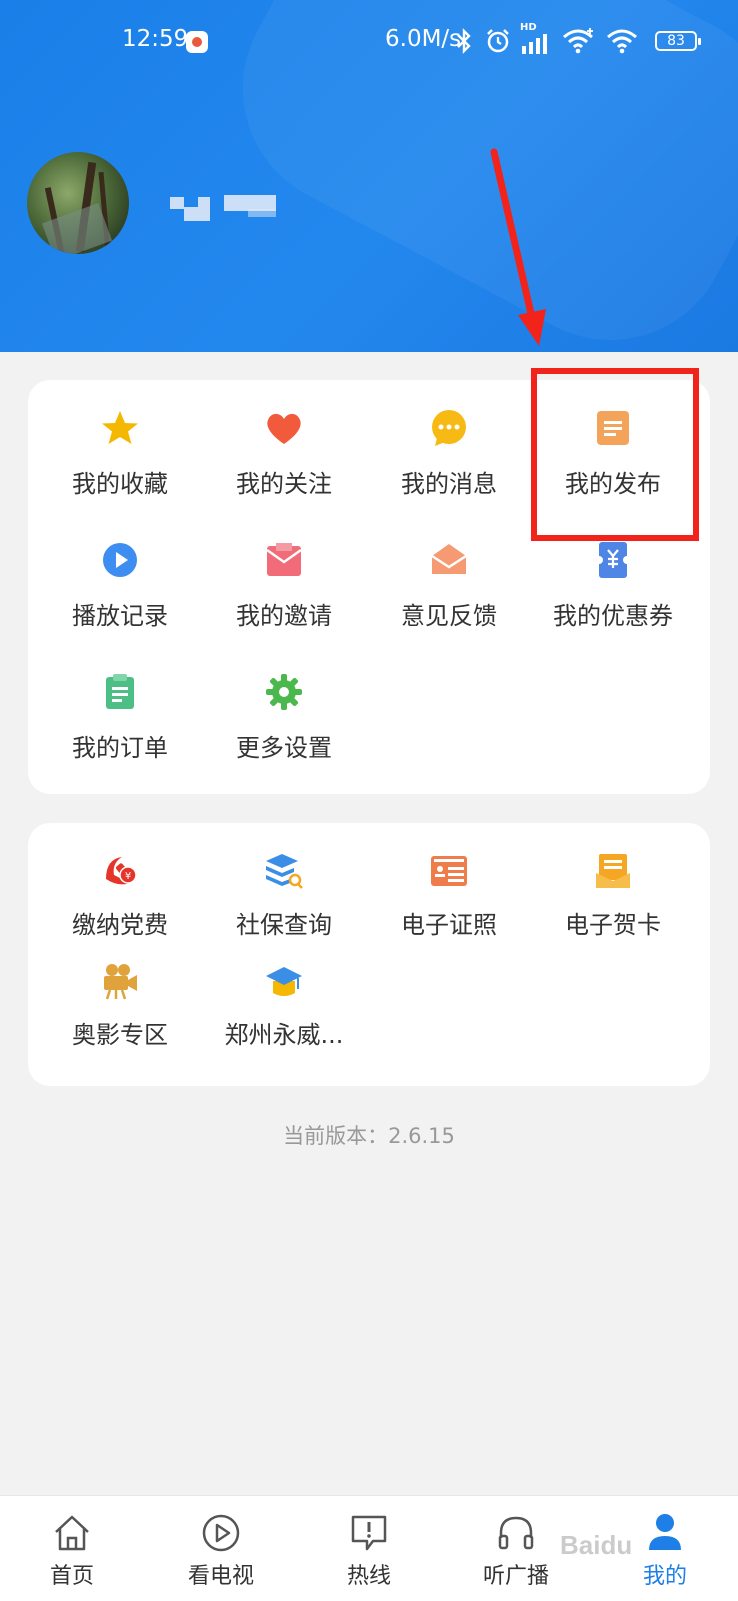 The width and height of the screenshot is (738, 1601). What do you see at coordinates (120, 453) in the screenshot?
I see `menu-item-favorites: 我的收藏` at bounding box center [120, 453].